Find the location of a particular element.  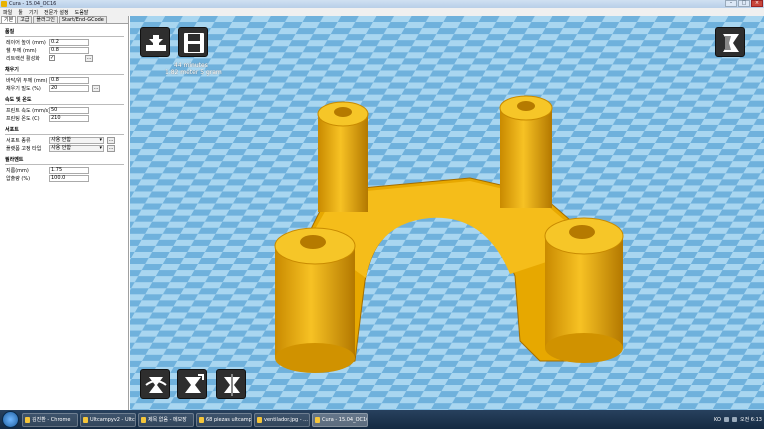

close-button: × is located at coordinates (757, 3).